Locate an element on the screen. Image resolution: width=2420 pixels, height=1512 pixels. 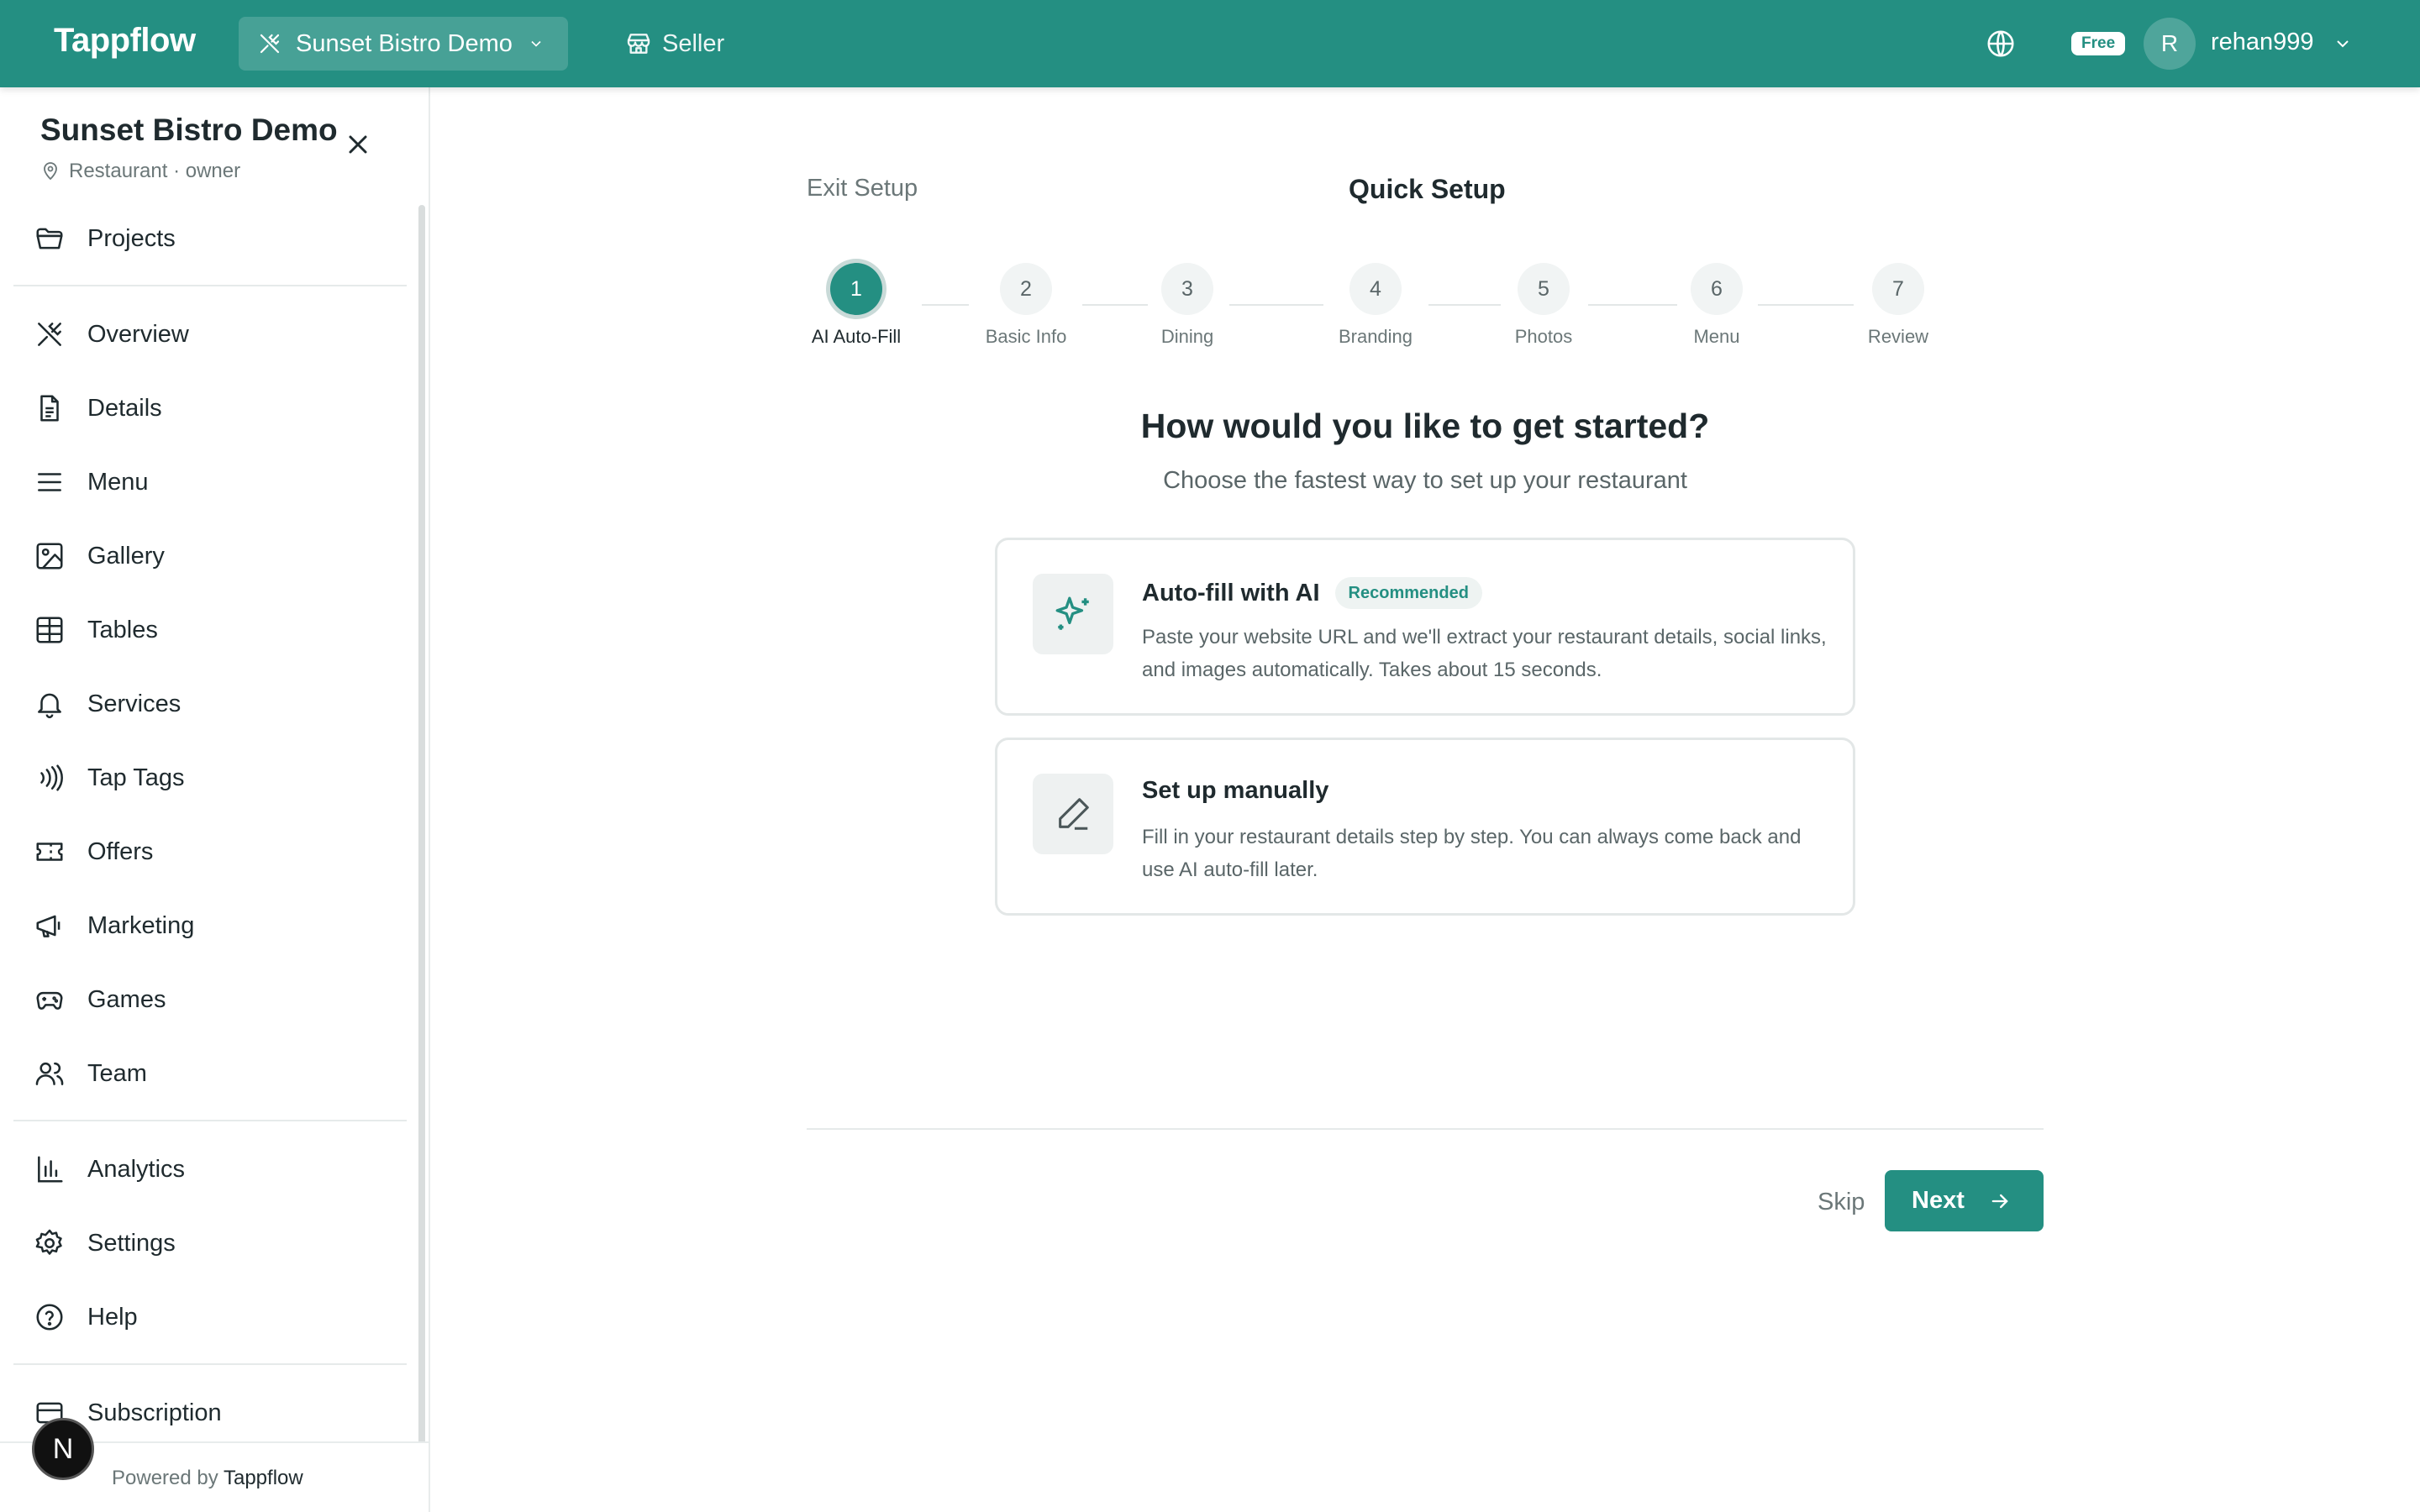
sidebar-item-overview: Overview is located at coordinates (112, 334).